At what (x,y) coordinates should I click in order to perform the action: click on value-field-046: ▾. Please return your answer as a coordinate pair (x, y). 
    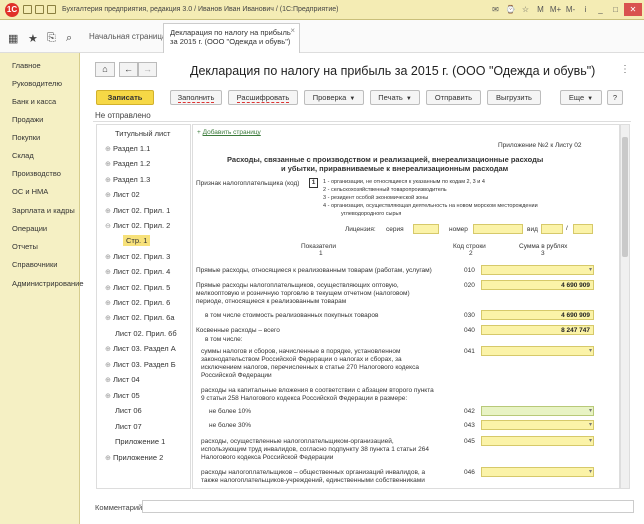
    Looking at the image, I should click on (537, 472).